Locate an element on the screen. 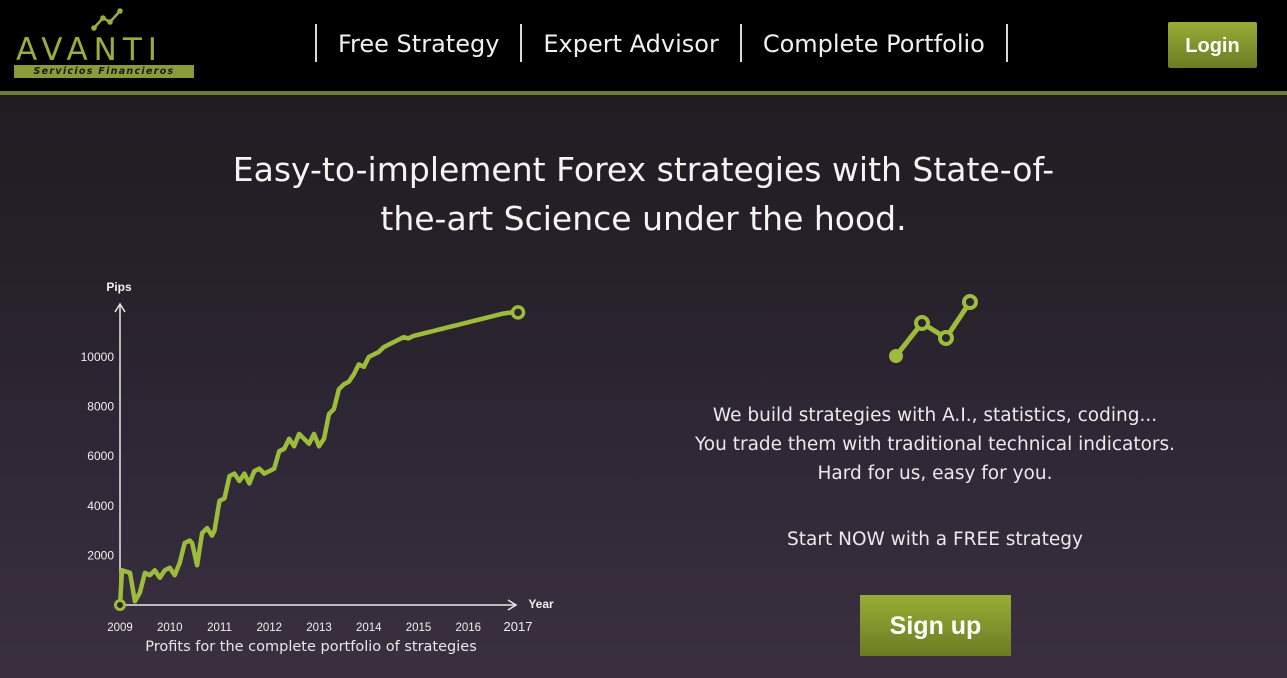 This screenshot has height=678, width=1287. x-tick-label: 2017 is located at coordinates (518, 626).